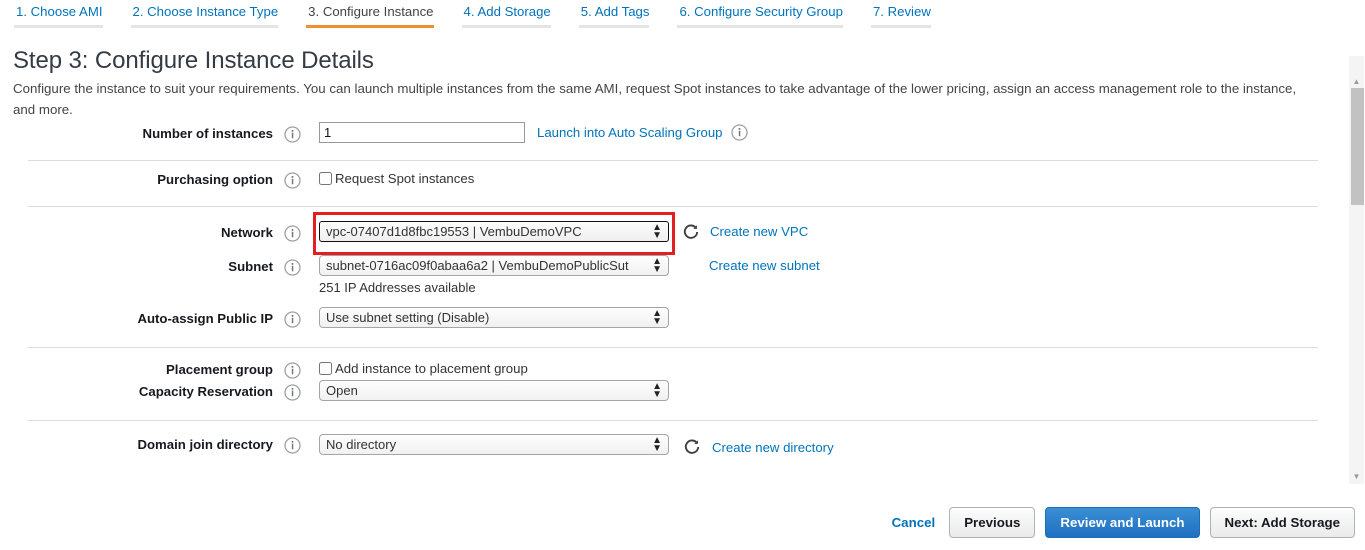 This screenshot has height=550, width=1365. I want to click on wizard-tab-configure-instance: 3. Configure Instance, so click(376, 14).